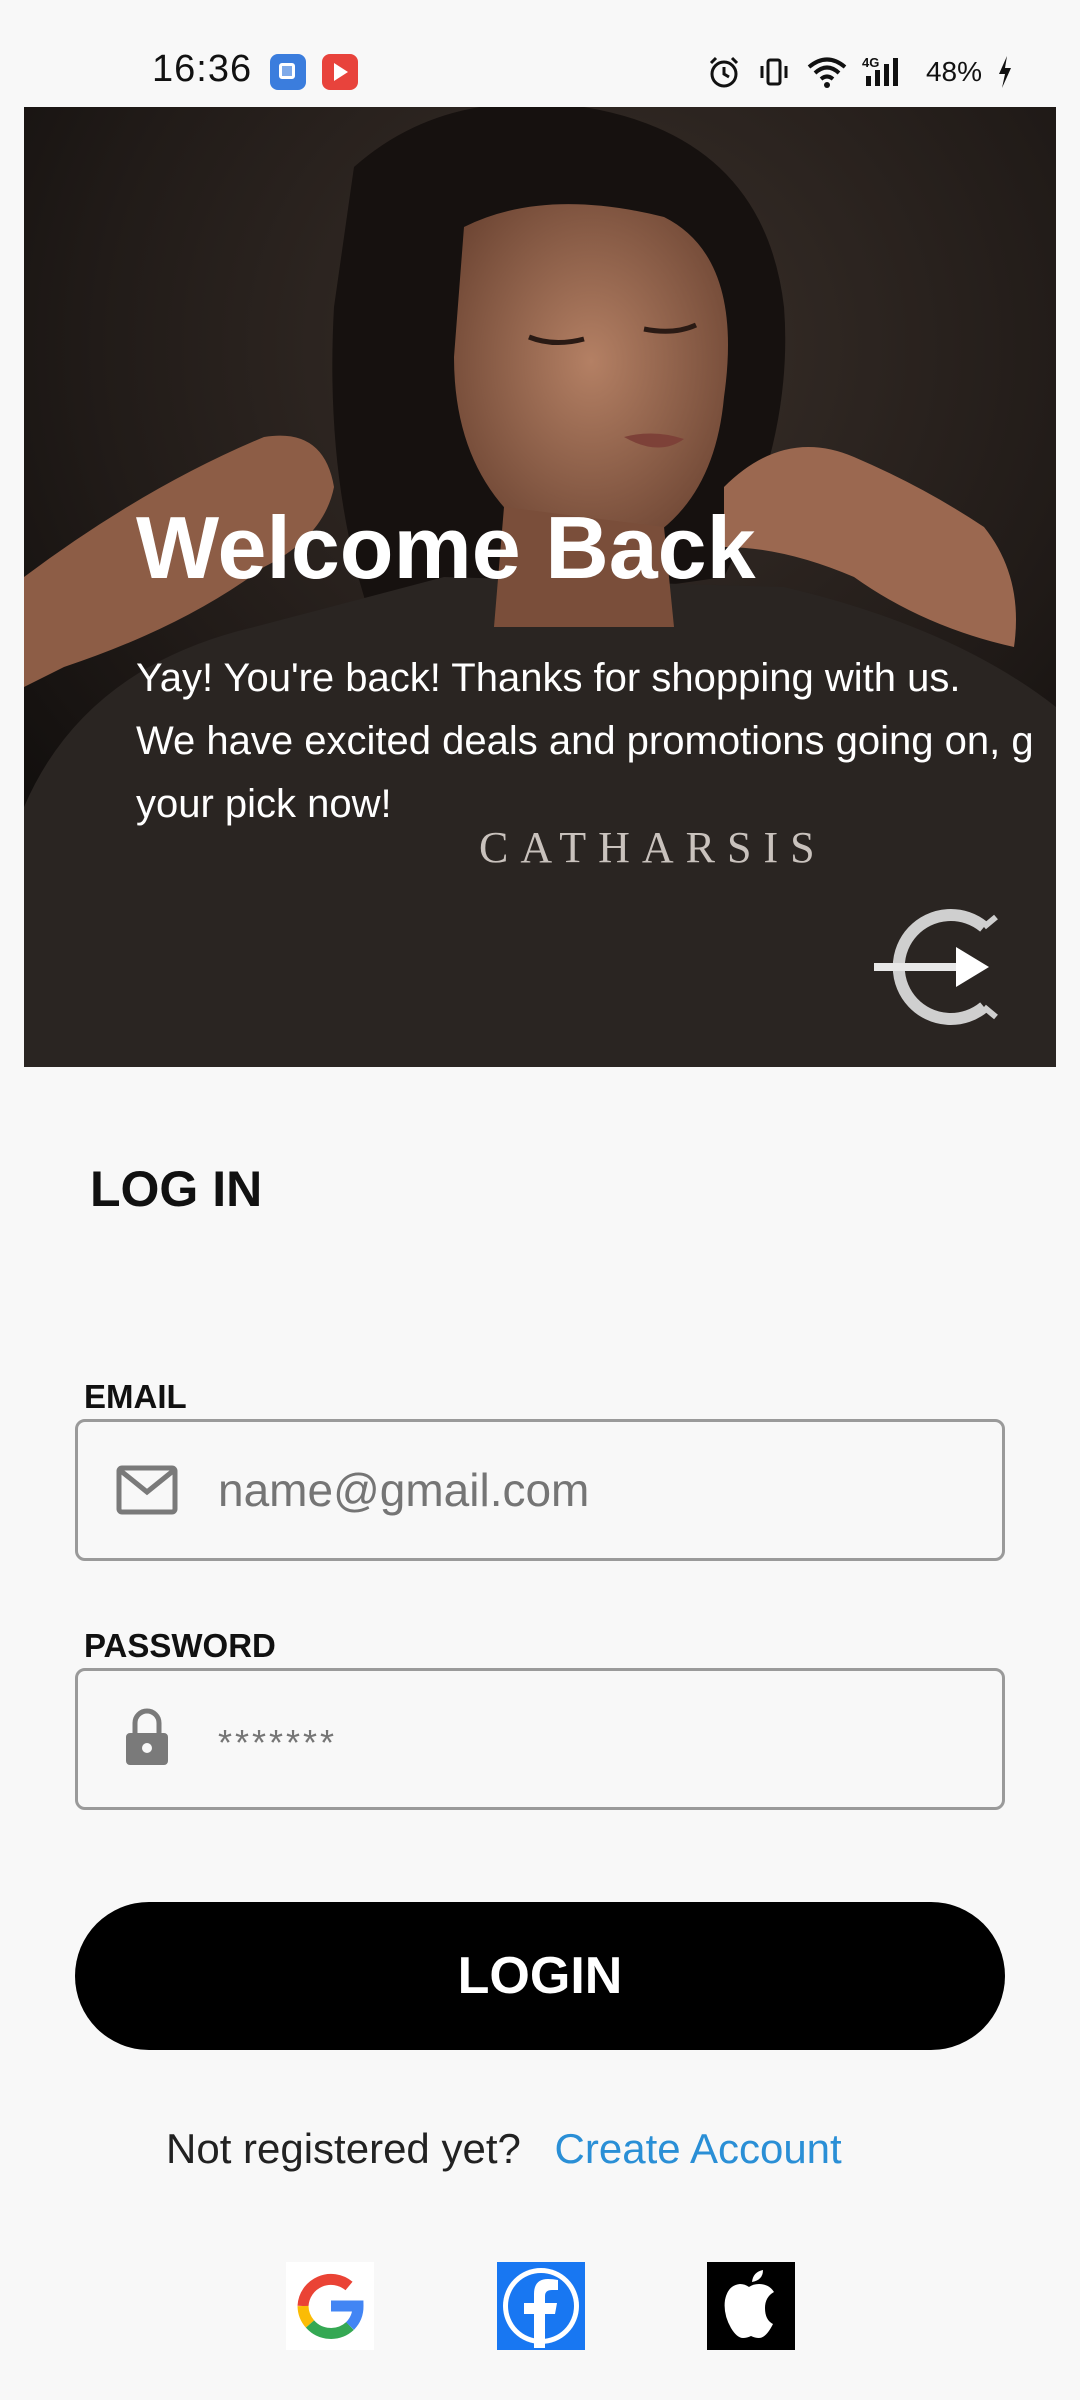 The image size is (1080, 2400). I want to click on battery-percentage: 48%, so click(953, 71).